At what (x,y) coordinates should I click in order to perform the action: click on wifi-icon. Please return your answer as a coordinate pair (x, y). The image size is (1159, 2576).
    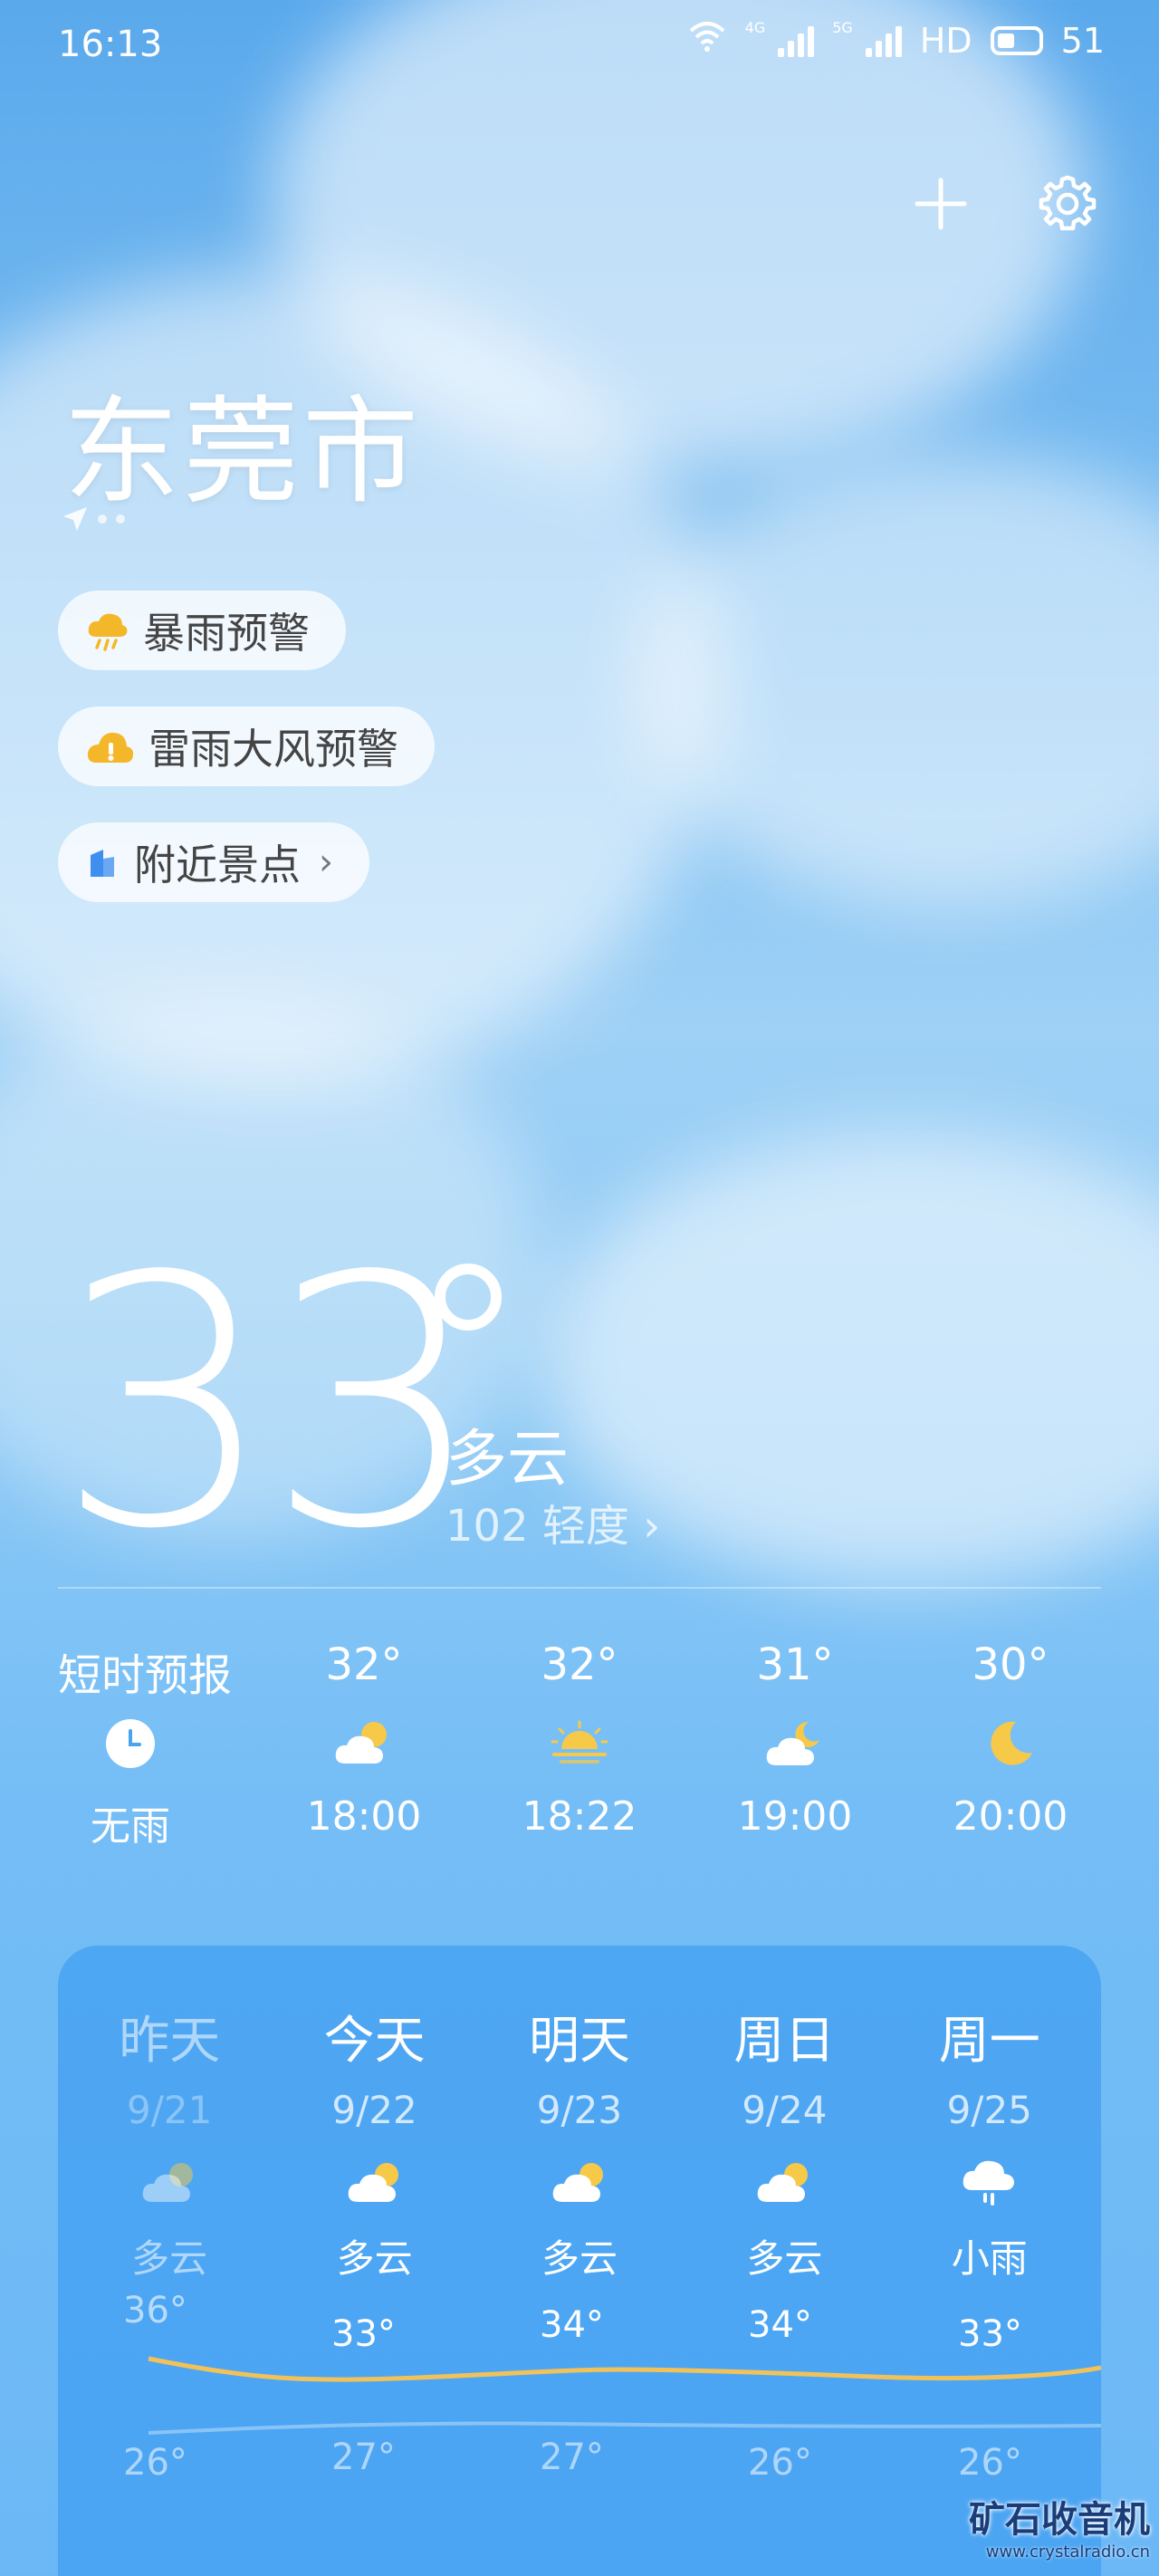
    Looking at the image, I should click on (707, 40).